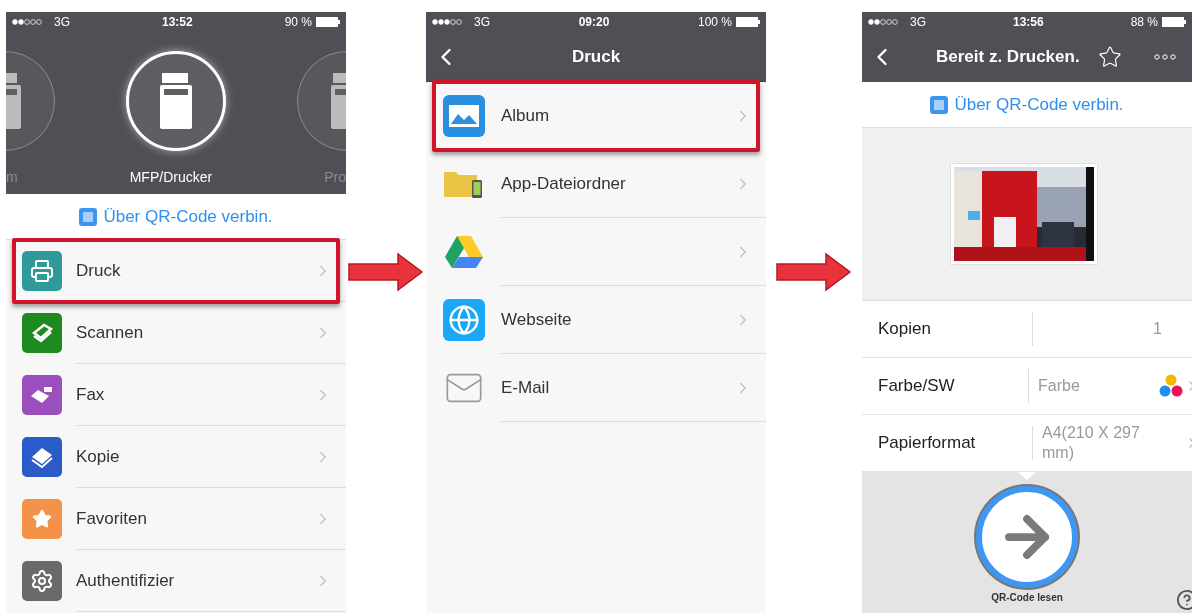 Image resolution: width=1192 pixels, height=613 pixels. What do you see at coordinates (1164, 57) in the screenshot?
I see `more-icon` at bounding box center [1164, 57].